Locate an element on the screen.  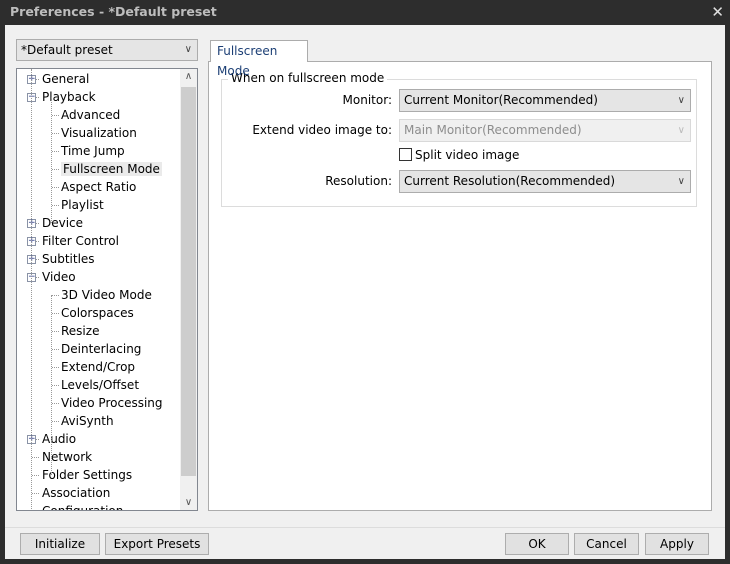
tree-item-label: Levels/Offset is located at coordinates (100, 385).